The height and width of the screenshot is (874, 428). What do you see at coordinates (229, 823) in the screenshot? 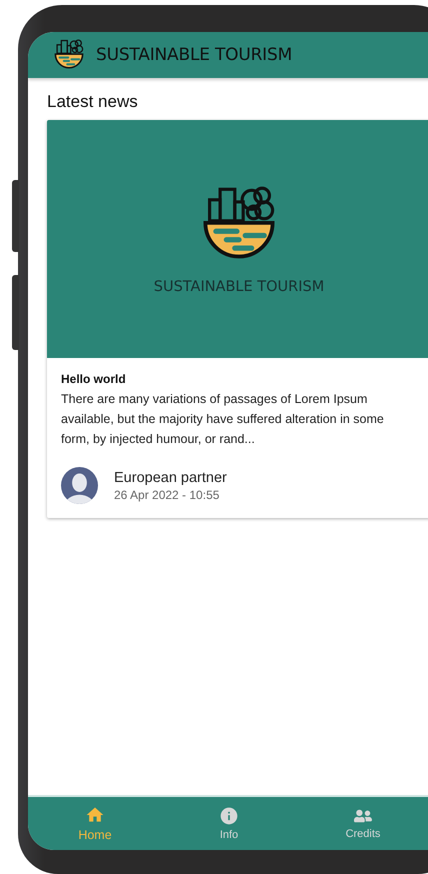
I see `nav-tab: Info` at bounding box center [229, 823].